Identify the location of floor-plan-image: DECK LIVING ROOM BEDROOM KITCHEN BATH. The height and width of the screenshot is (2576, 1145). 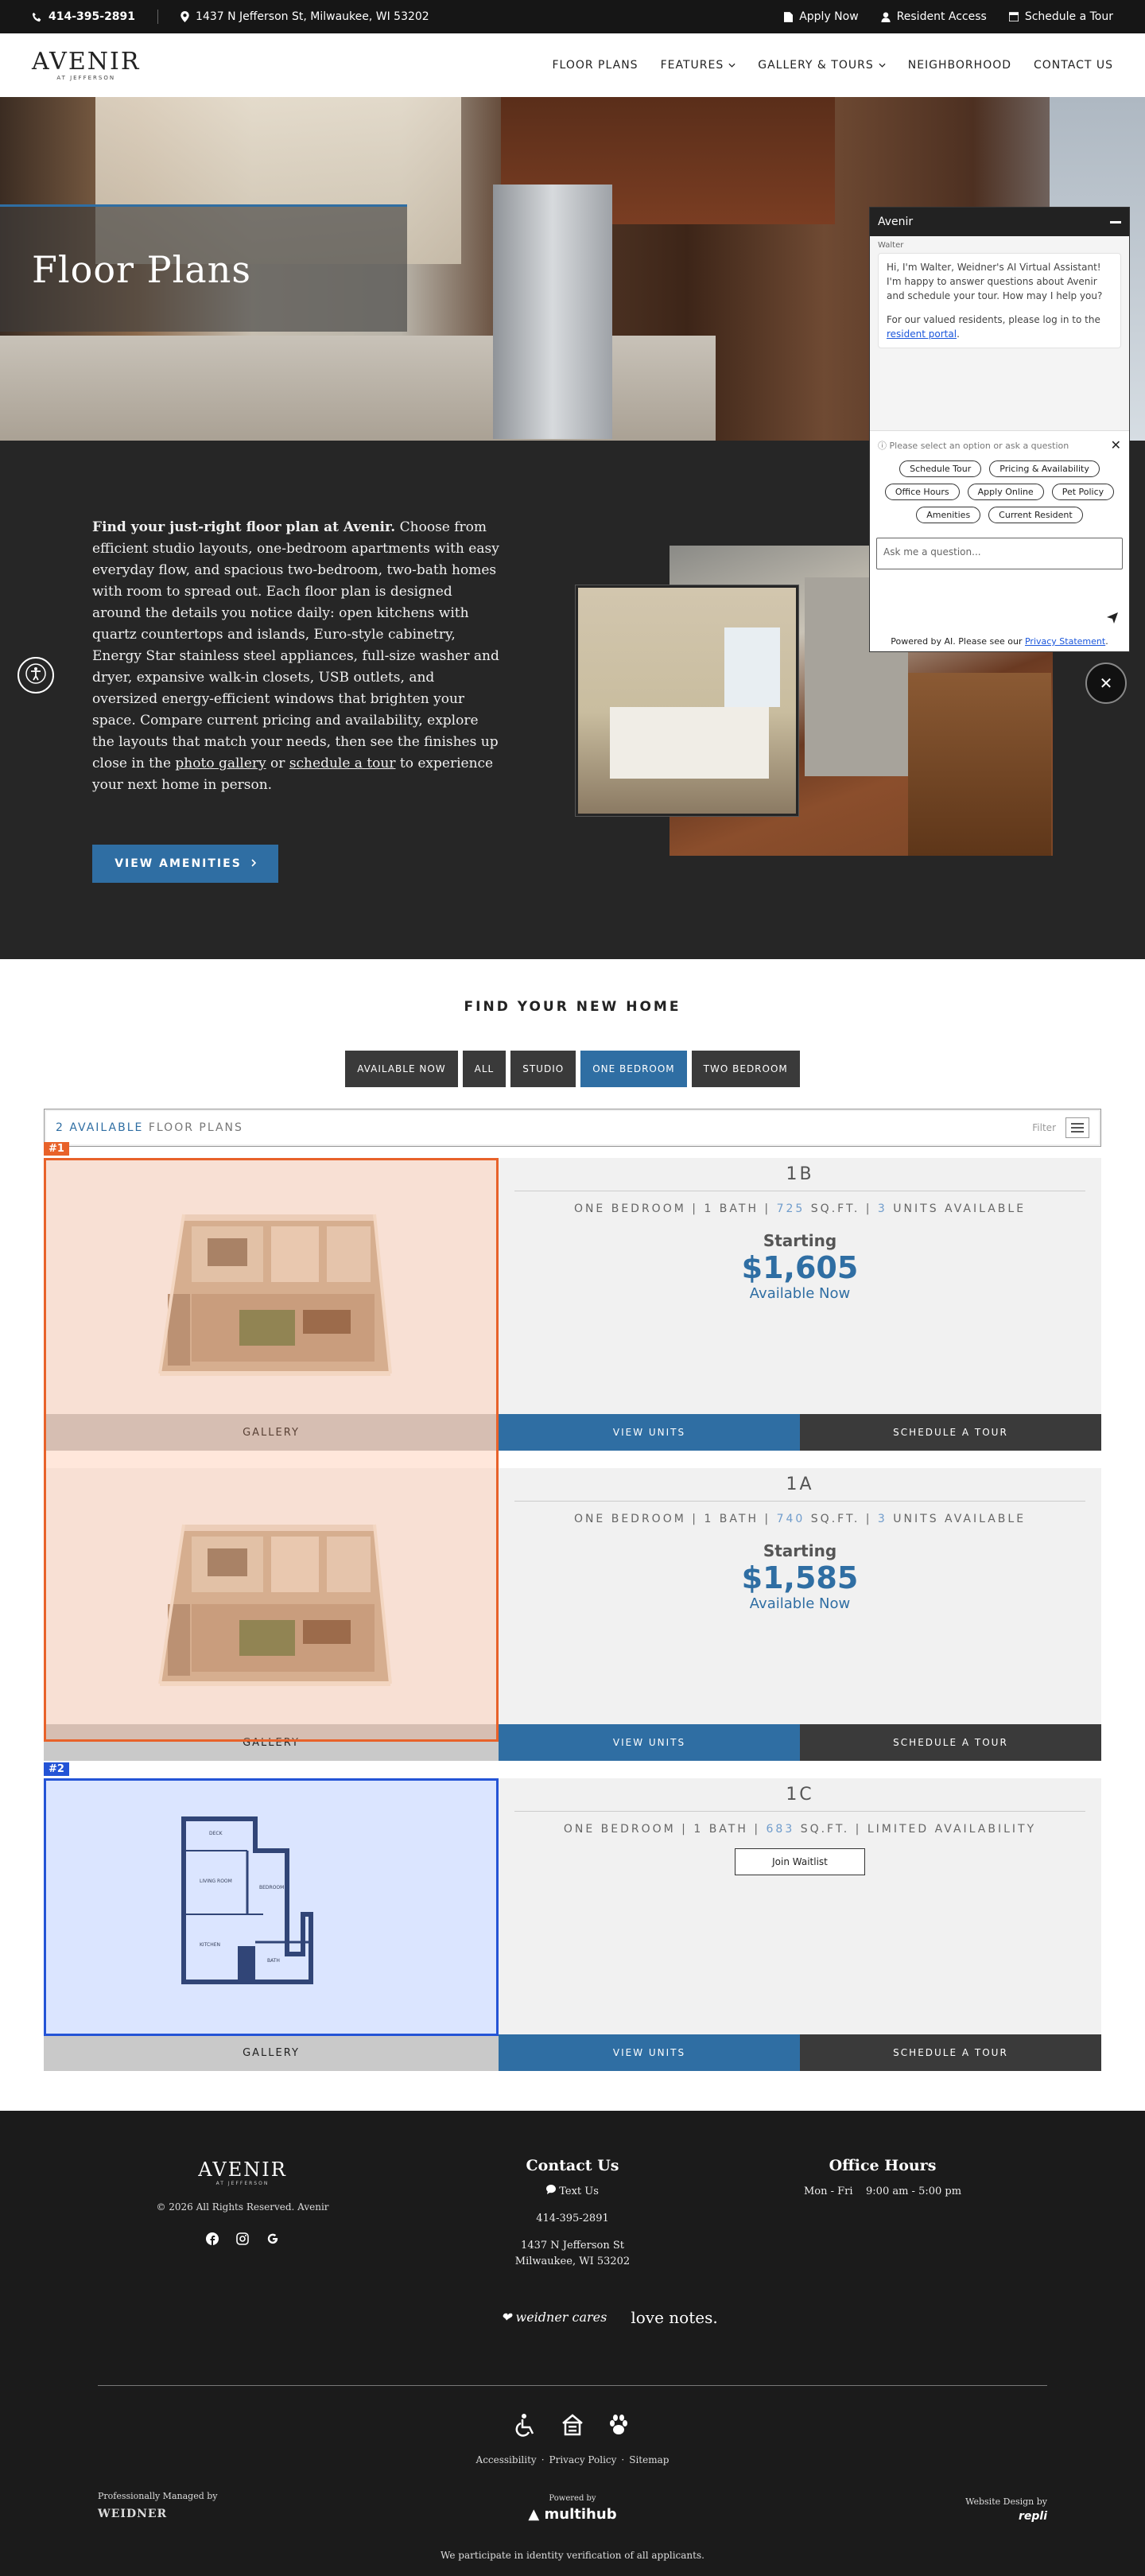
(271, 1906).